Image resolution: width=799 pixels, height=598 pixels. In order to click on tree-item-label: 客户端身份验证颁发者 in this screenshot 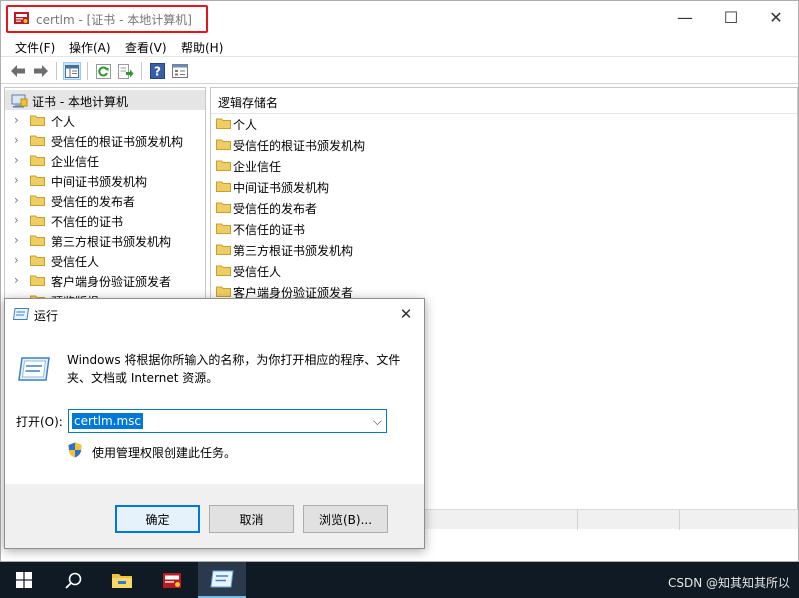, I will do `click(111, 282)`.